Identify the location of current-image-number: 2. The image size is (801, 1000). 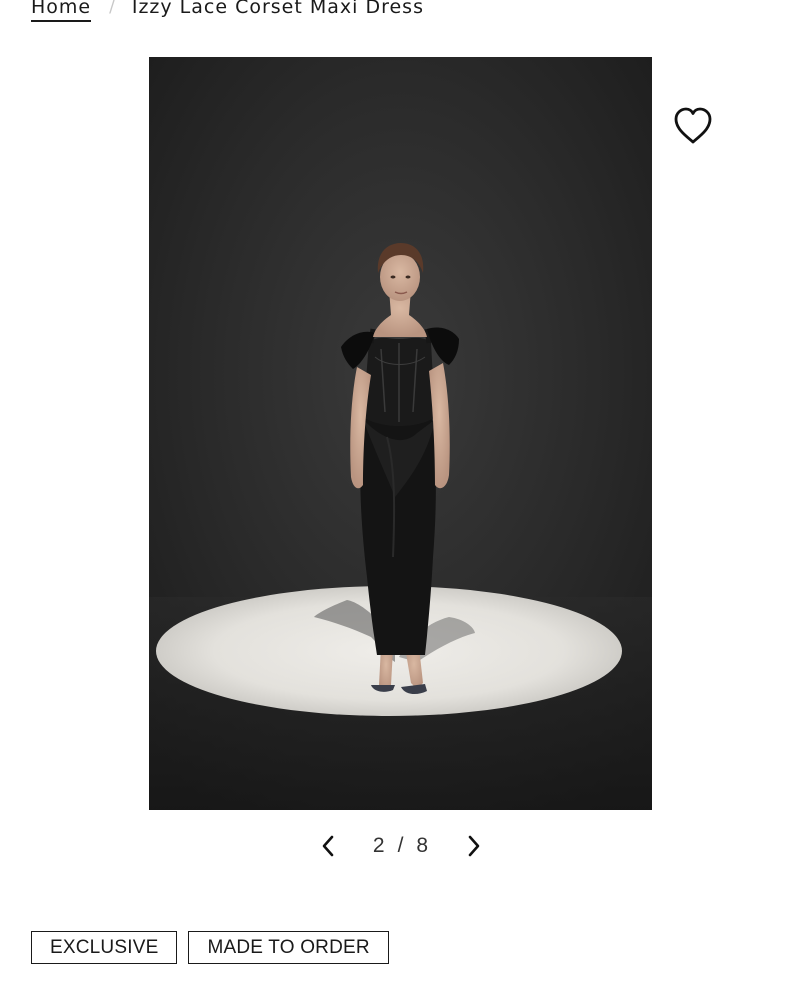
(379, 845).